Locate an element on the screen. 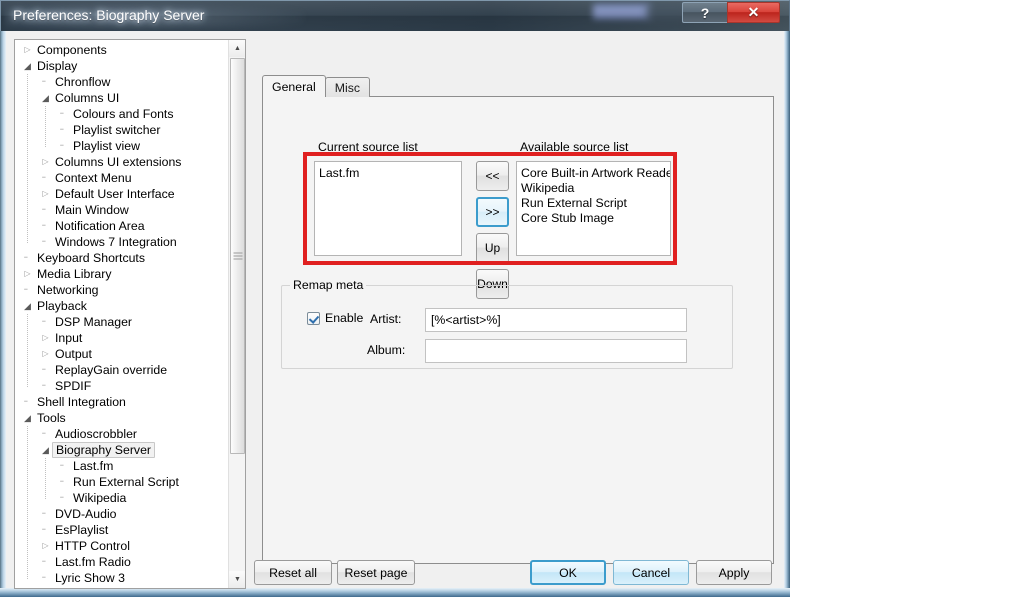 The image size is (1024, 601). scroll-down-icon: ▼ is located at coordinates (237, 579).